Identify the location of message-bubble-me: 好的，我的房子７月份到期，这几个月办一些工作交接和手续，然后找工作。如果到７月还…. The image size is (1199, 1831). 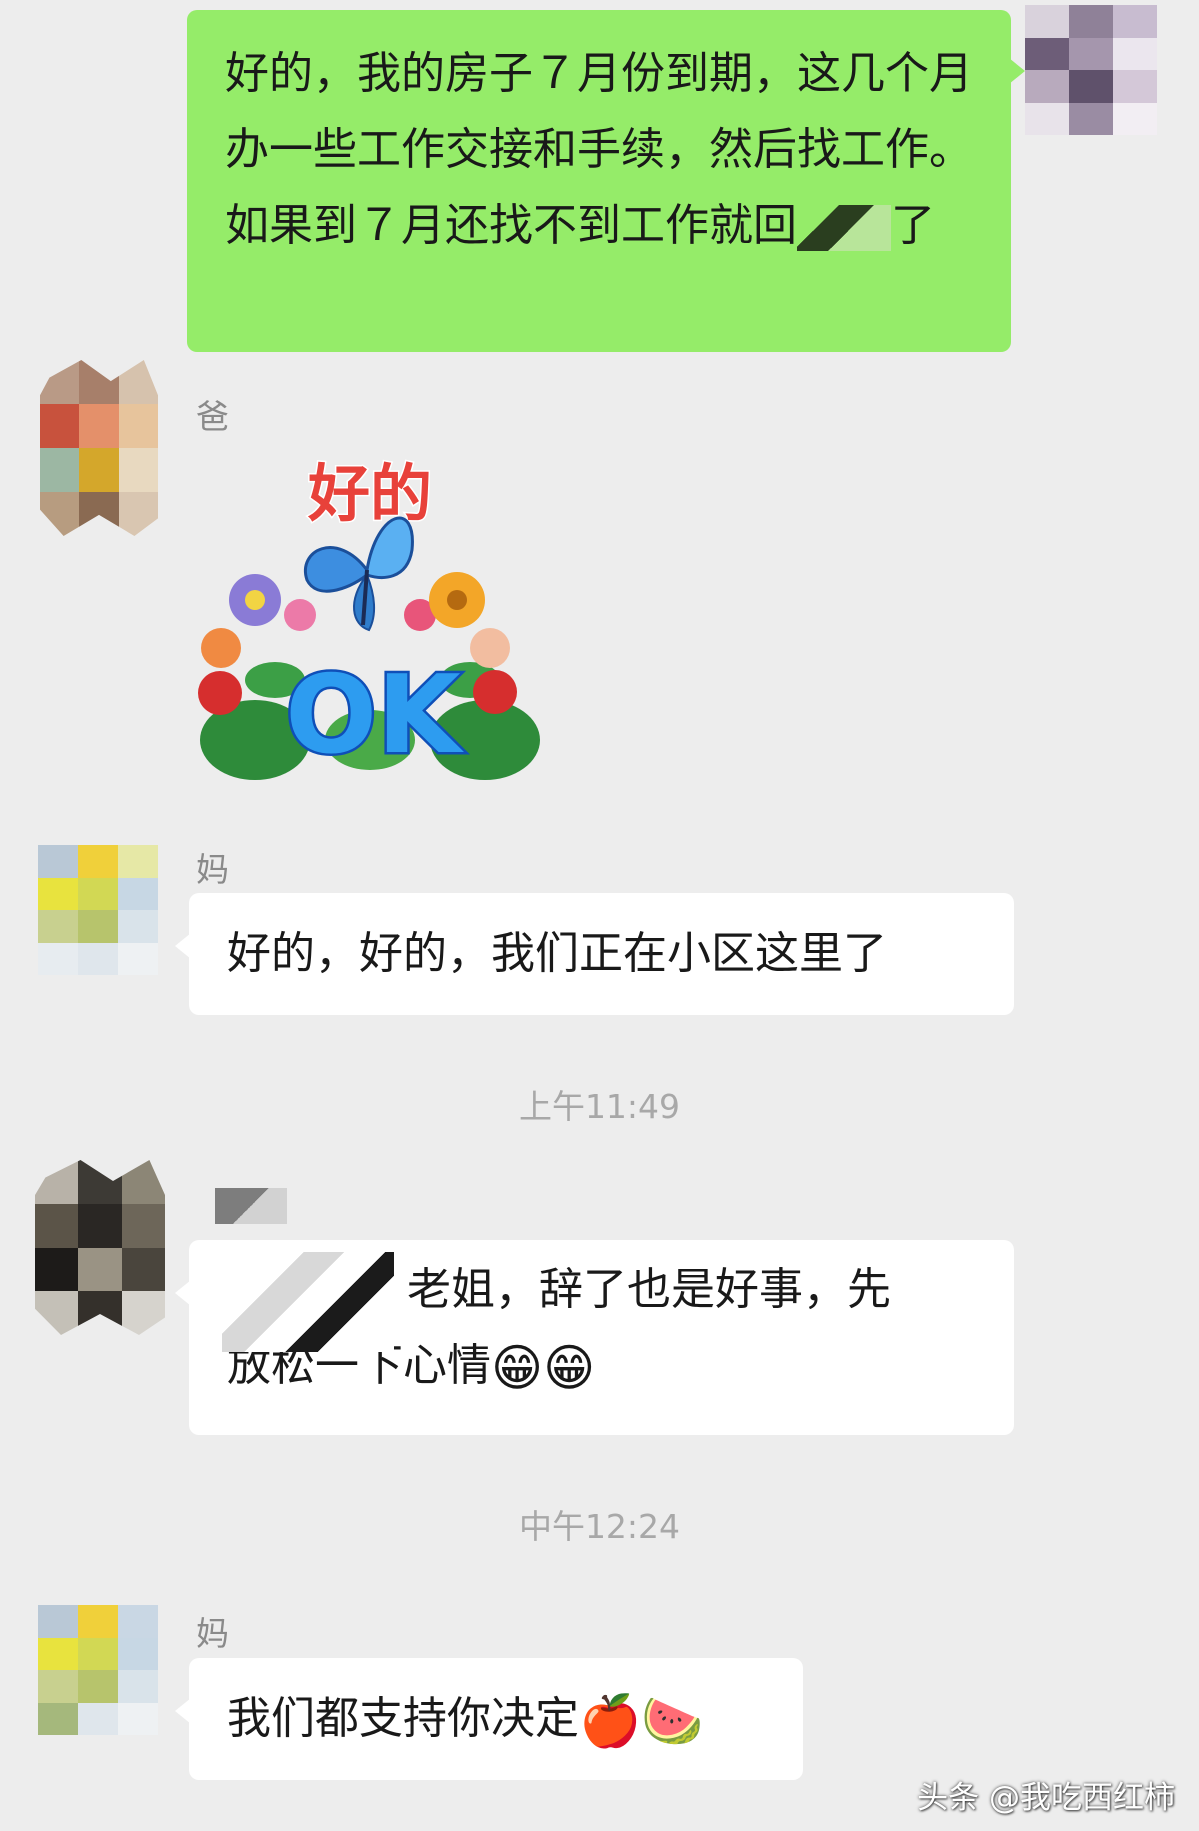
(606, 181).